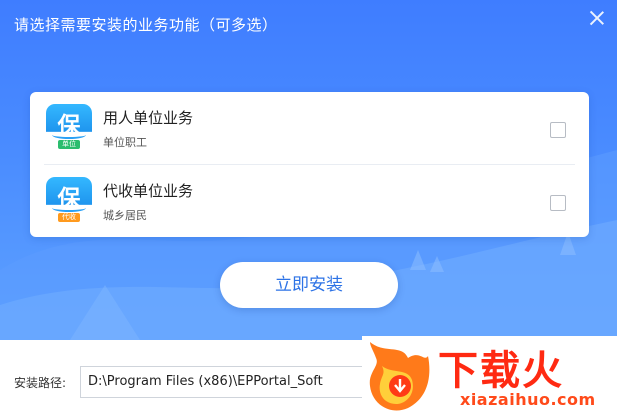  What do you see at coordinates (528, 399) in the screenshot?
I see `watermark-site: xiazaihuo.com` at bounding box center [528, 399].